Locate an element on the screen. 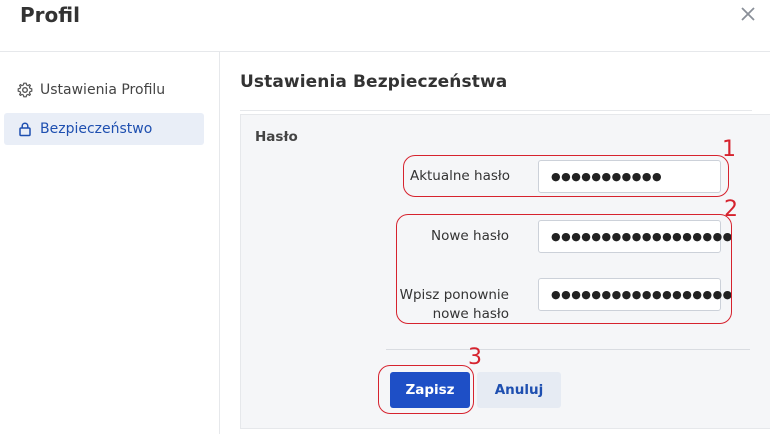  password-group-label: Hasło is located at coordinates (276, 137).